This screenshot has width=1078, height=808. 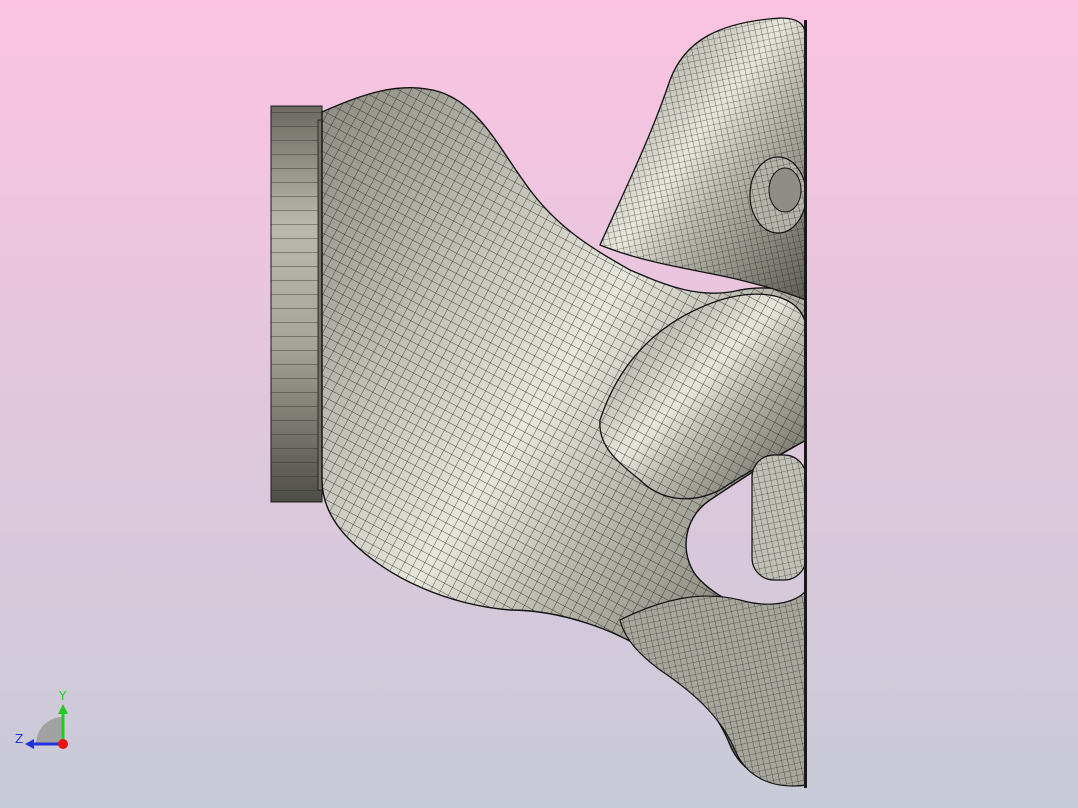 I want to click on section-plane-edge, so click(x=805, y=404).